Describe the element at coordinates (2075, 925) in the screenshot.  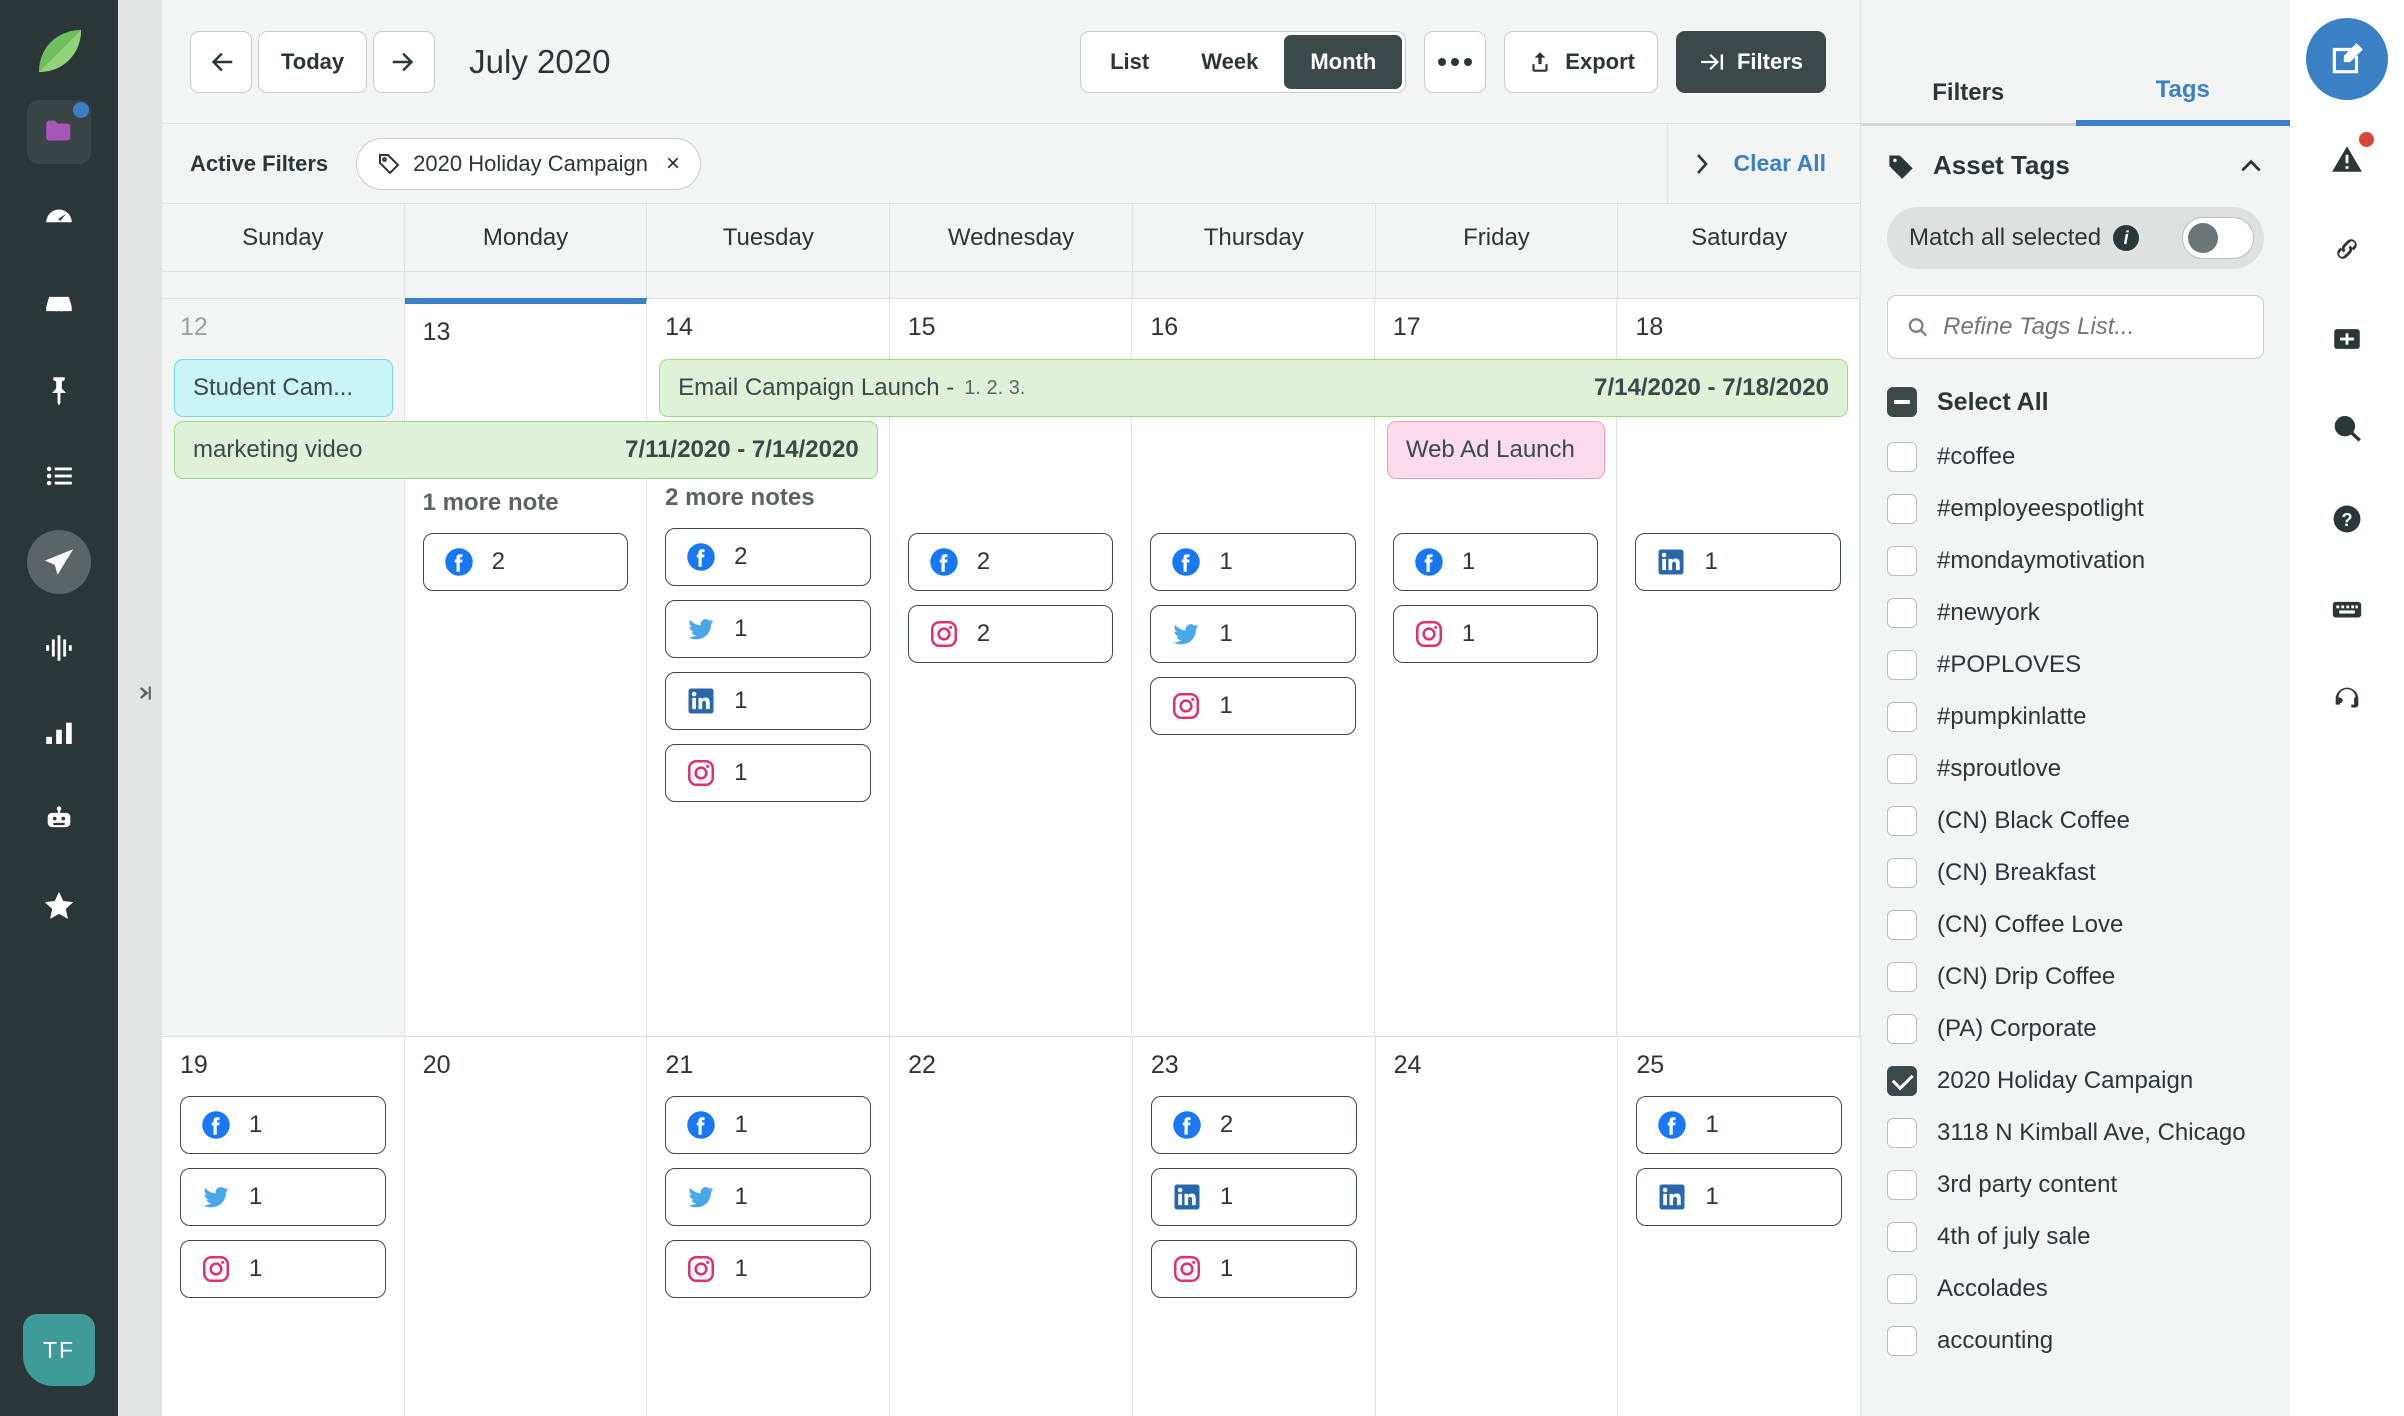
I see `tag-list-item: (CN) Coffee Love` at that location.